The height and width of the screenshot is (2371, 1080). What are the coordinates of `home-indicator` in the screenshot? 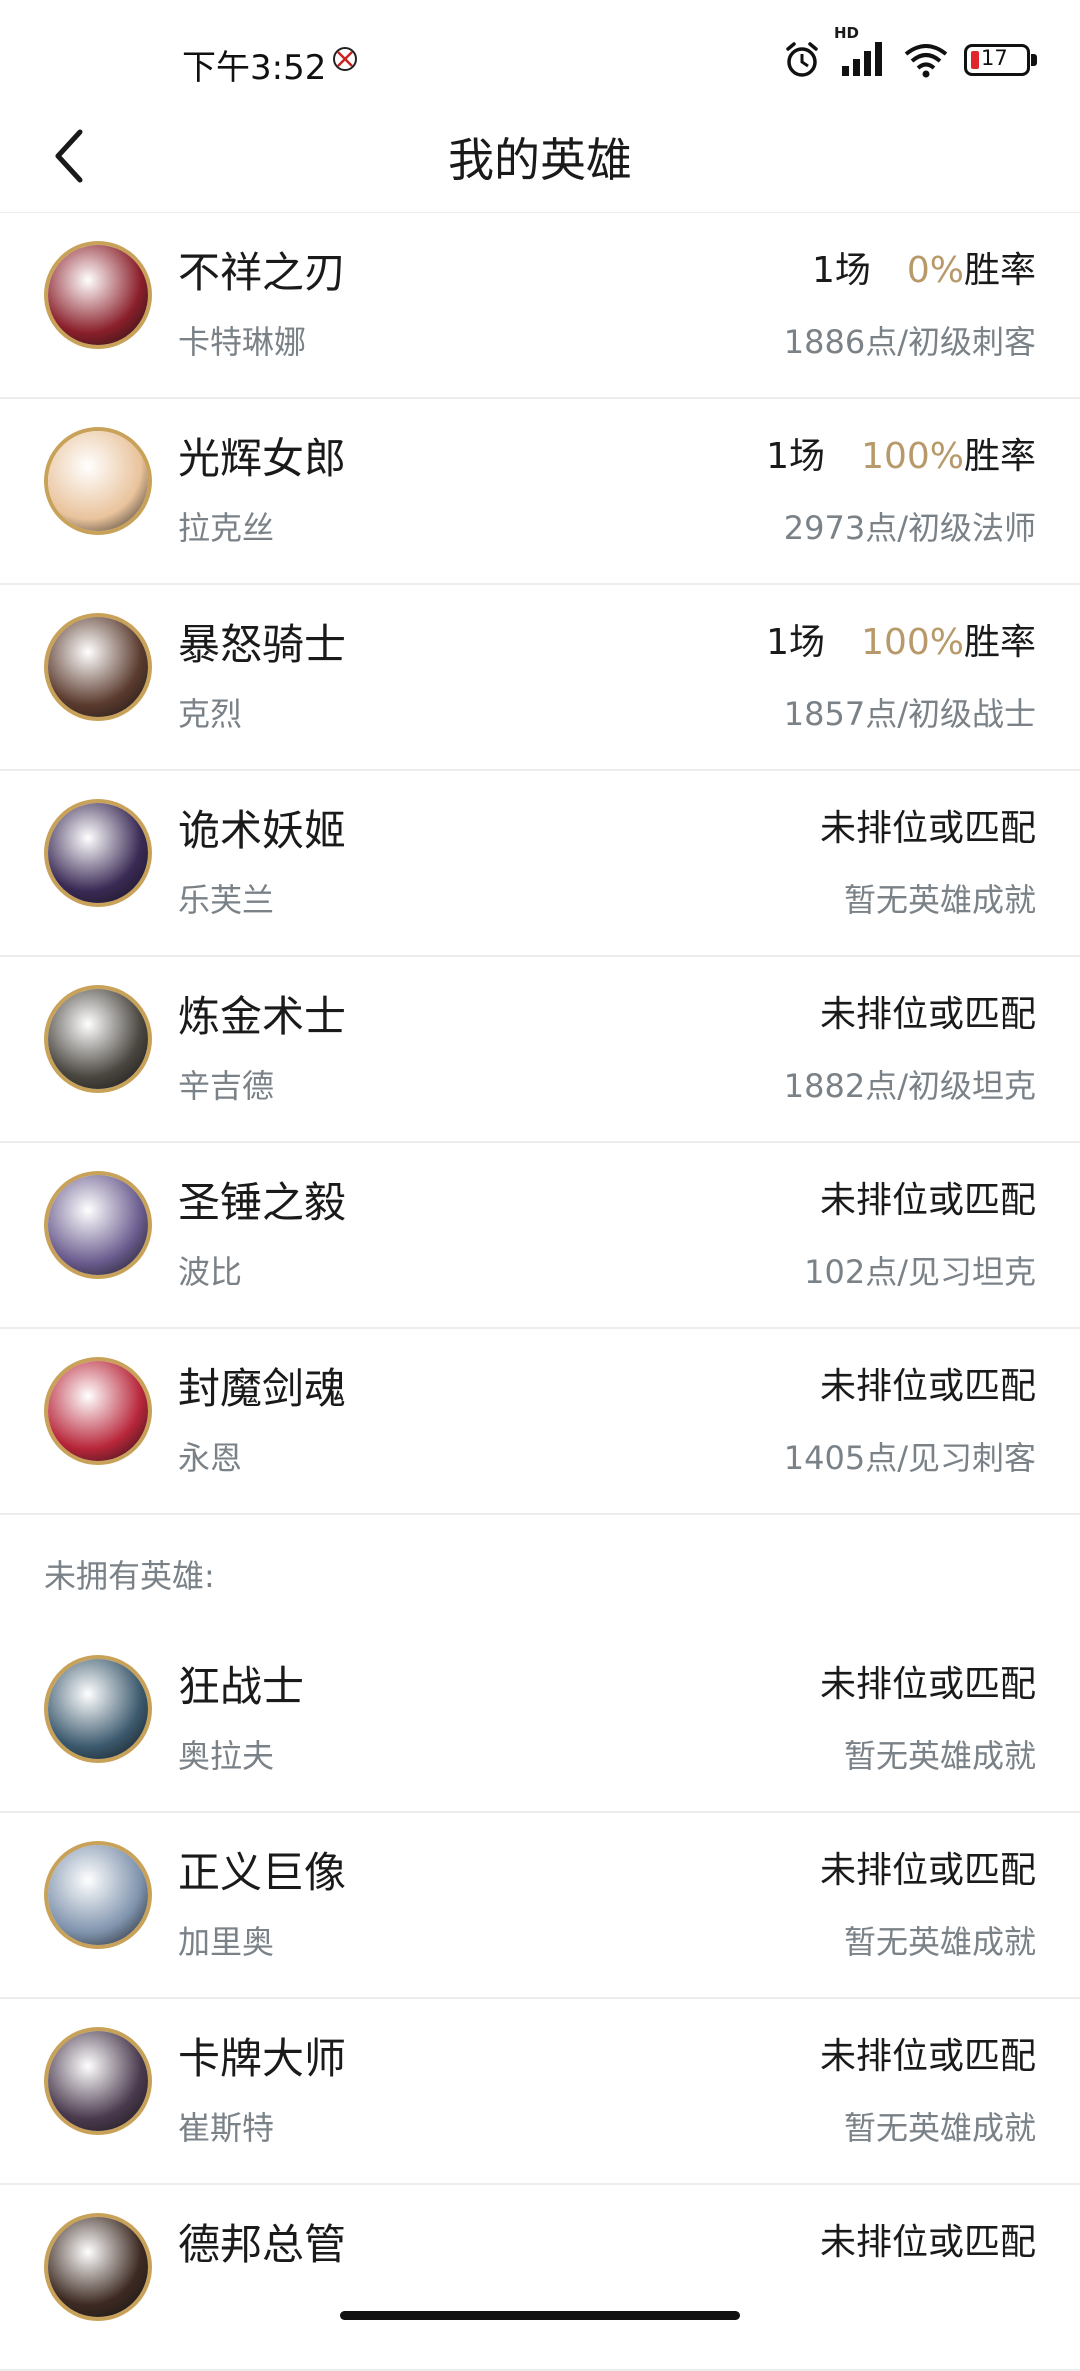 It's located at (540, 2315).